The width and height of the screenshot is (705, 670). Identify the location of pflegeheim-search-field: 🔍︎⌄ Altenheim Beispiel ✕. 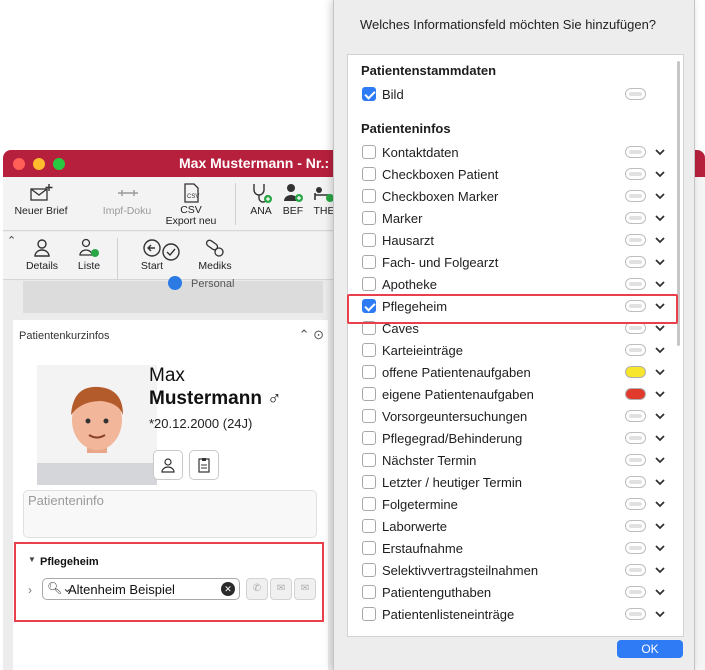
(141, 589).